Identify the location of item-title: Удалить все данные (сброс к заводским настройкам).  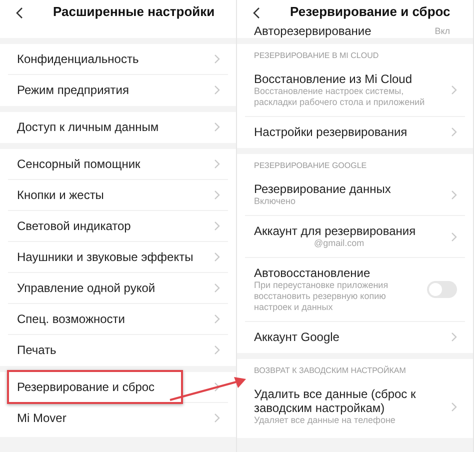
(335, 401).